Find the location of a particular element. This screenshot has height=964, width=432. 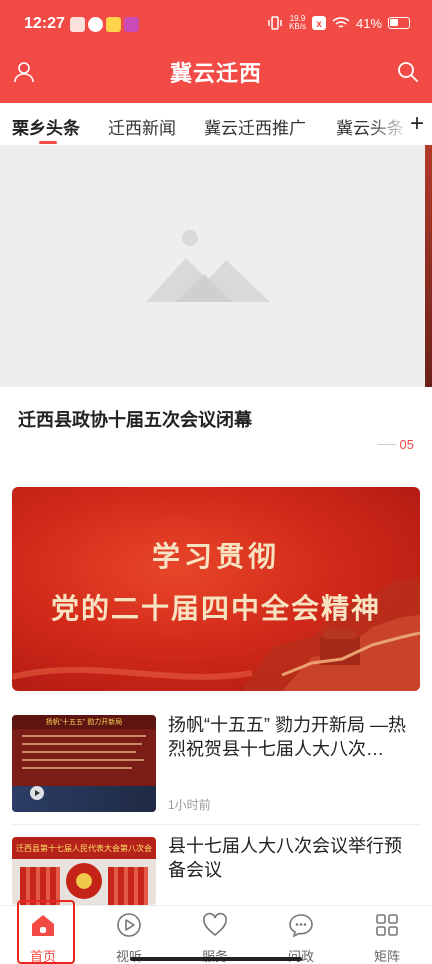

news-thumbnail: 迁西县第十七届人民代表大会第八次会议 is located at coordinates (84, 871).